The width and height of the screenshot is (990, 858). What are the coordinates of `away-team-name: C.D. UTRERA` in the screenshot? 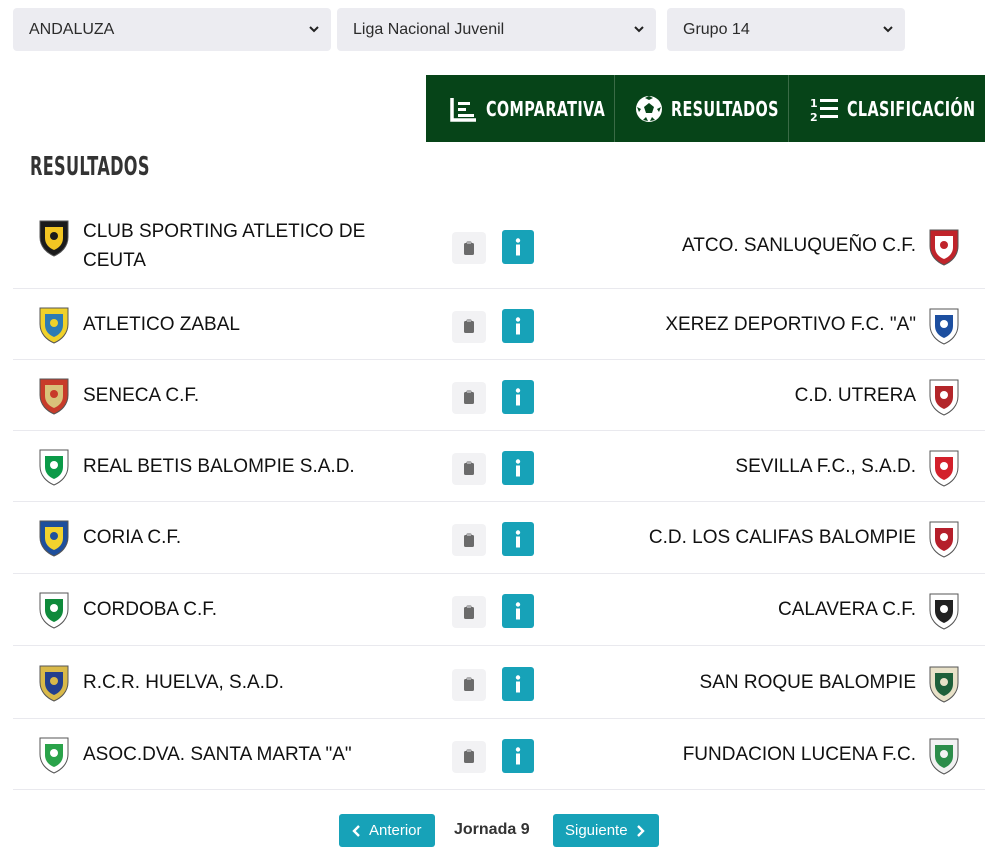 It's located at (855, 395).